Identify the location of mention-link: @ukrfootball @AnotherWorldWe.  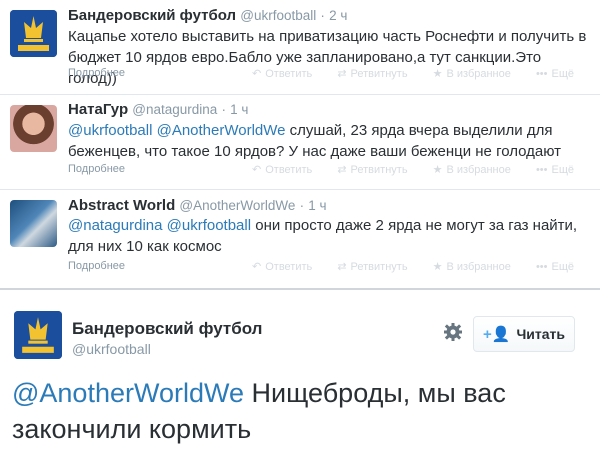
(177, 130).